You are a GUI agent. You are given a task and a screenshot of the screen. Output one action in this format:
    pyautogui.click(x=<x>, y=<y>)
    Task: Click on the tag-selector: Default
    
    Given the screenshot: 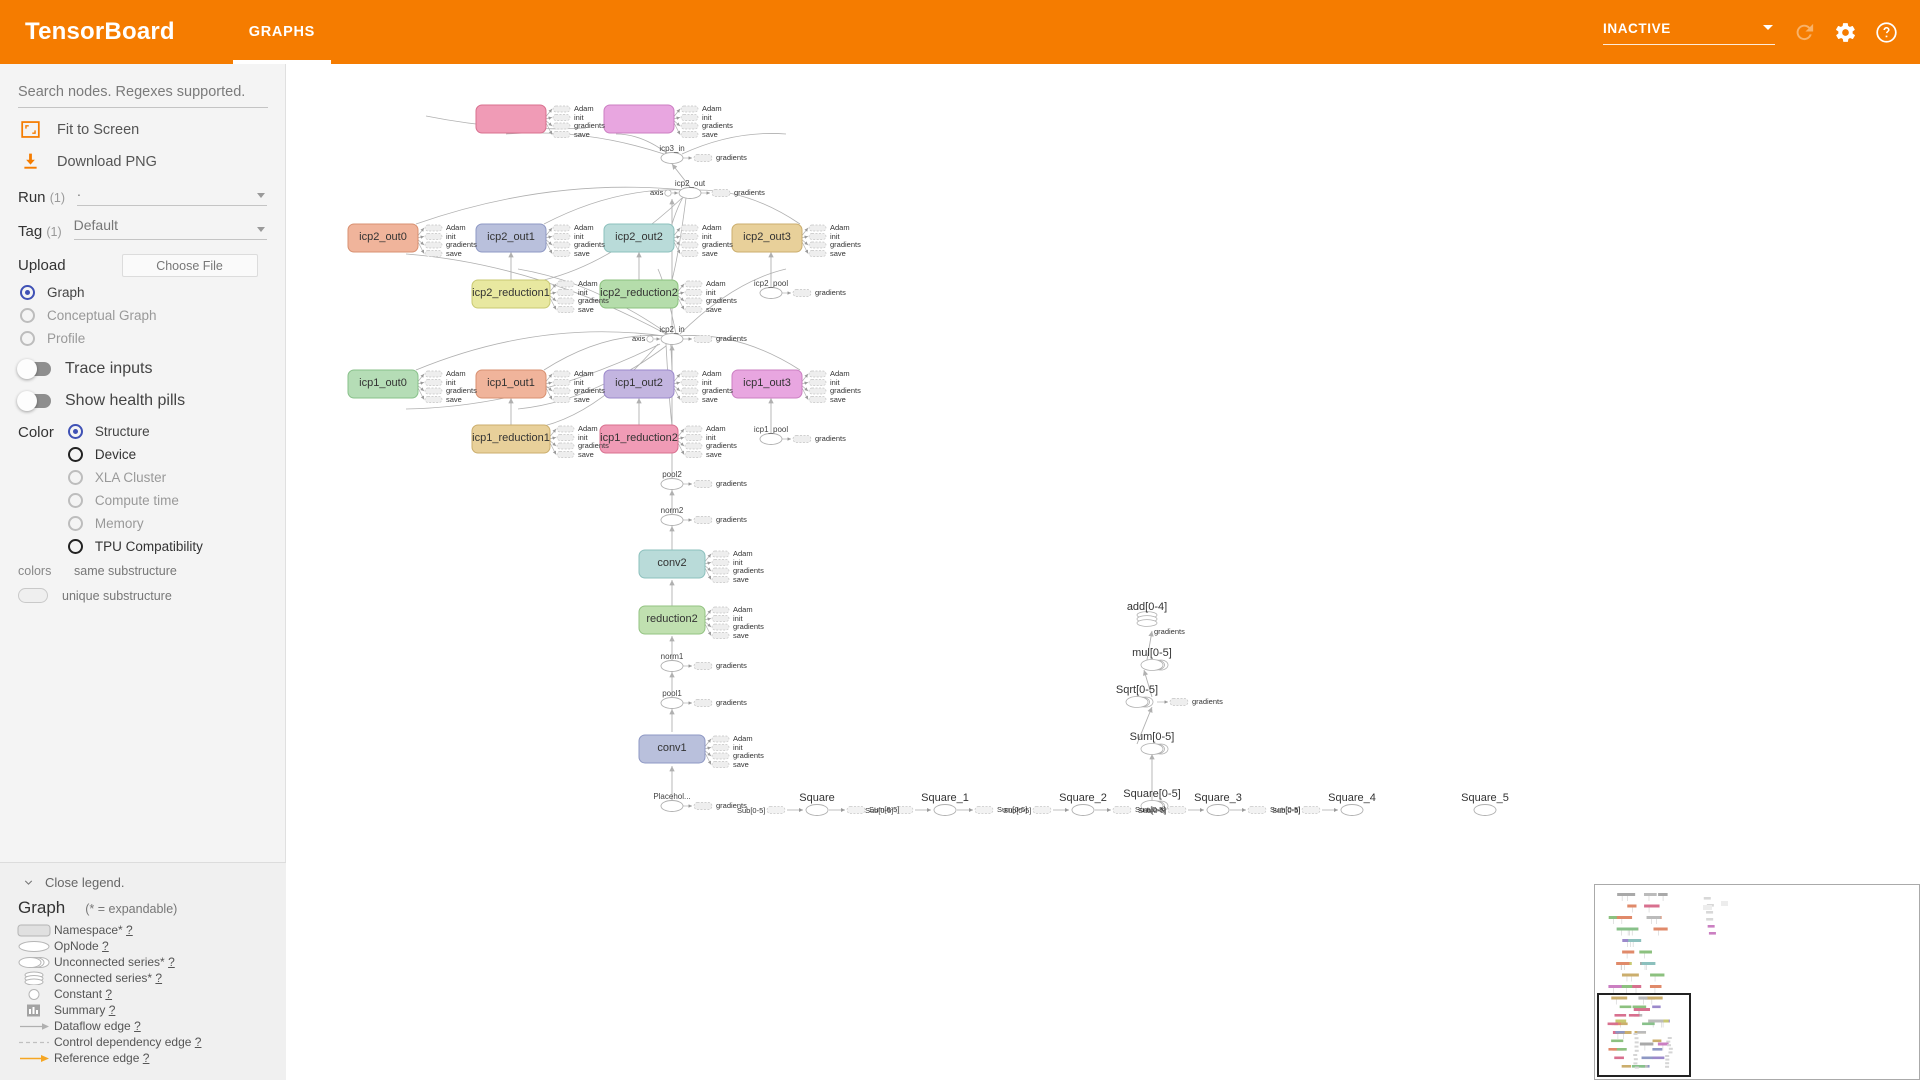 What is the action you would take?
    pyautogui.click(x=170, y=228)
    